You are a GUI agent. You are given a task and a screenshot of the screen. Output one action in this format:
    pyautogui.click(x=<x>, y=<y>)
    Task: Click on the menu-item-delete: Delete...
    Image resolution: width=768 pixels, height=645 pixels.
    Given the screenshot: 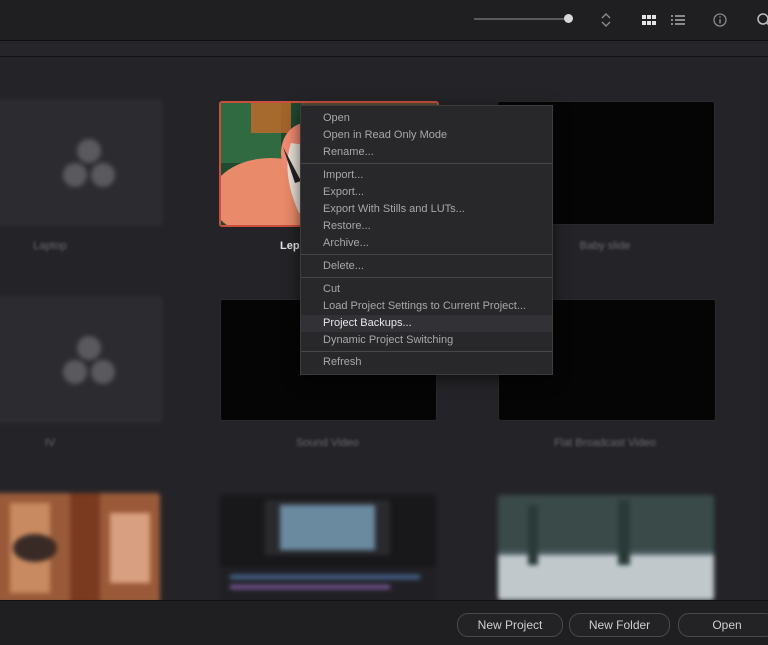 What is the action you would take?
    pyautogui.click(x=426, y=266)
    